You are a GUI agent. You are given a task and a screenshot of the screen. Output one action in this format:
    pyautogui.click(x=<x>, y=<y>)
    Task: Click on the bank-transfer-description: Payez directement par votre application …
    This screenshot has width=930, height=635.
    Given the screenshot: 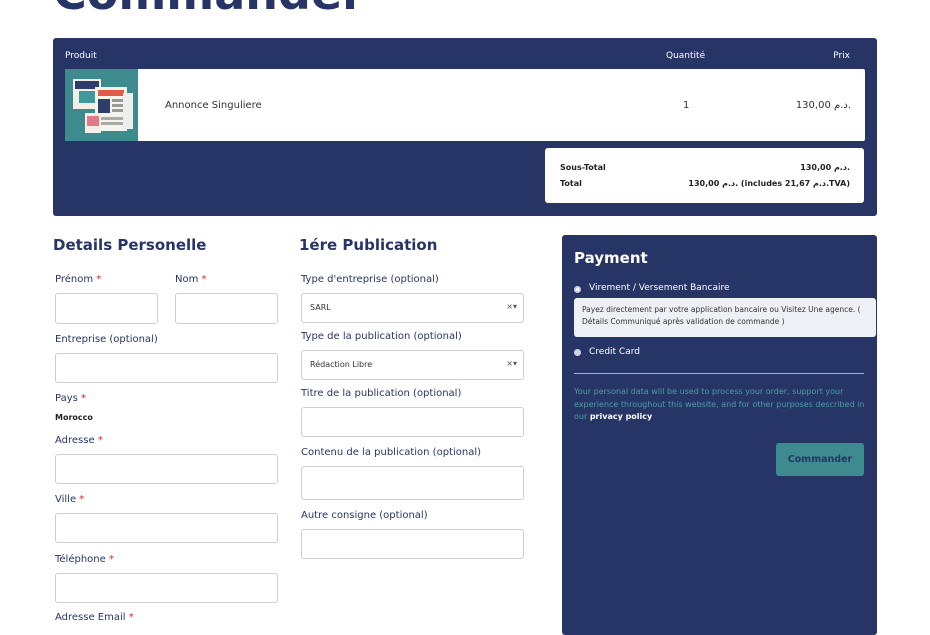 What is the action you would take?
    pyautogui.click(x=725, y=317)
    